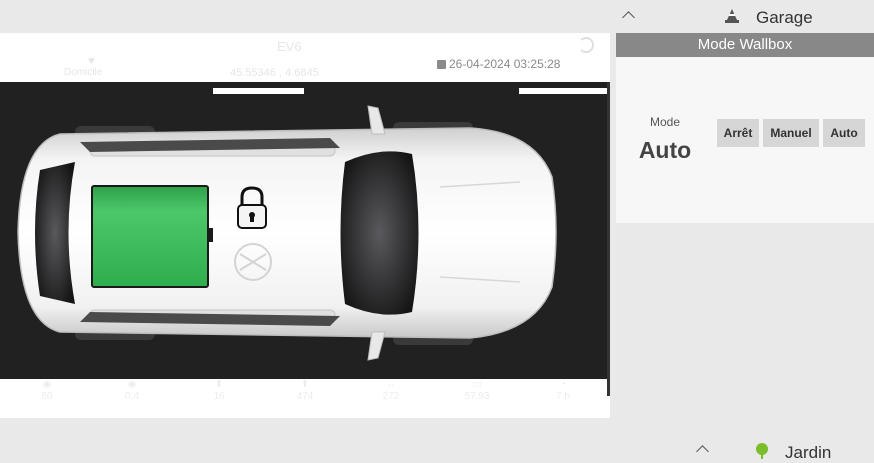  I want to click on stat-item: ◉ 60, so click(47, 391).